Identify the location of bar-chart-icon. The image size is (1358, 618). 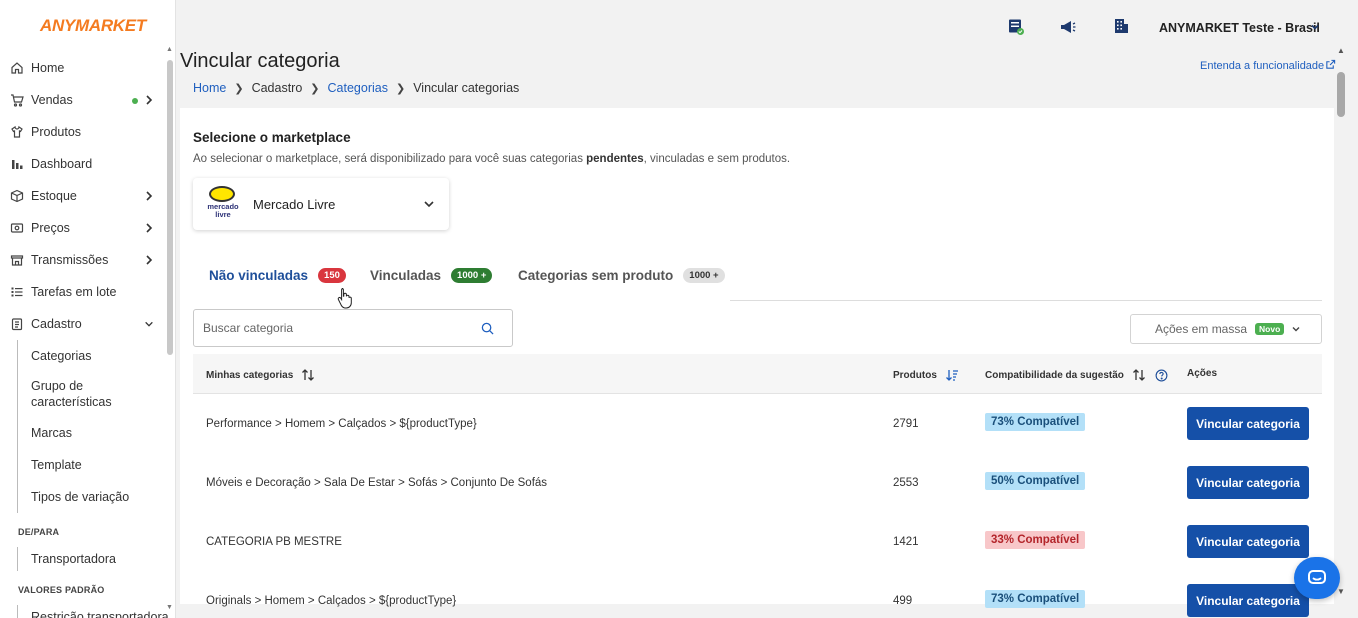
(17, 164).